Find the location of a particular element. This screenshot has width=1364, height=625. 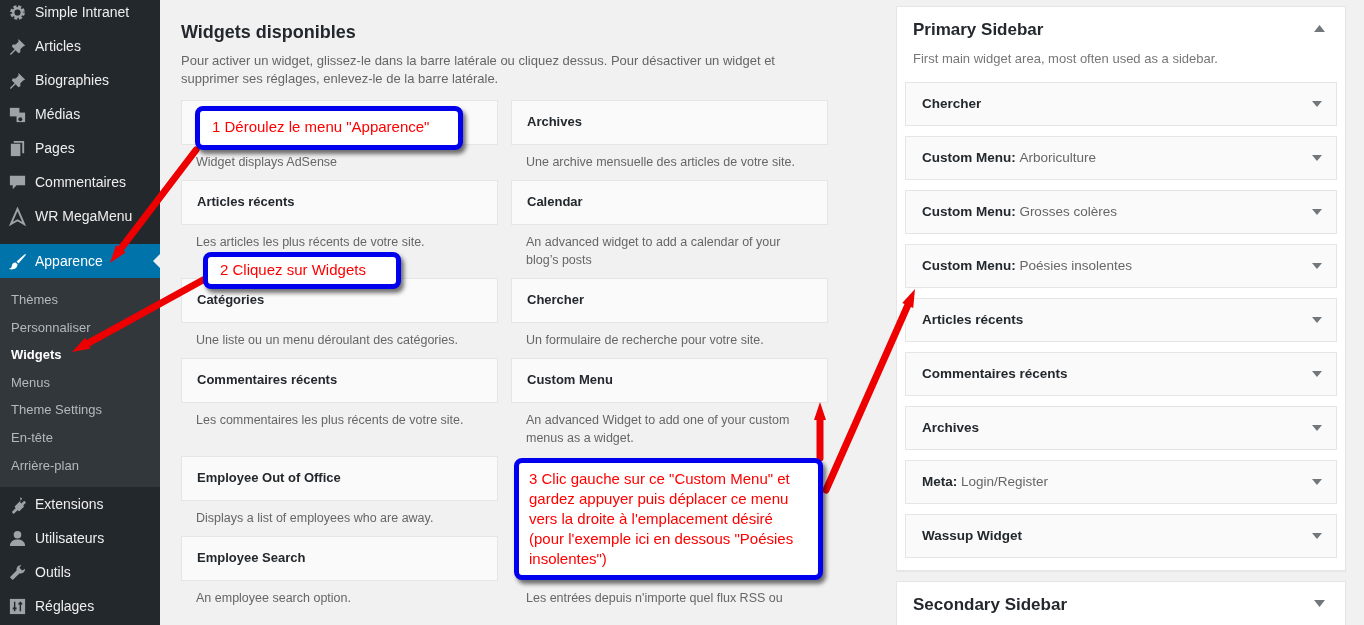

widget-card: Custom Menu: Poésies insolentes is located at coordinates (1121, 266).